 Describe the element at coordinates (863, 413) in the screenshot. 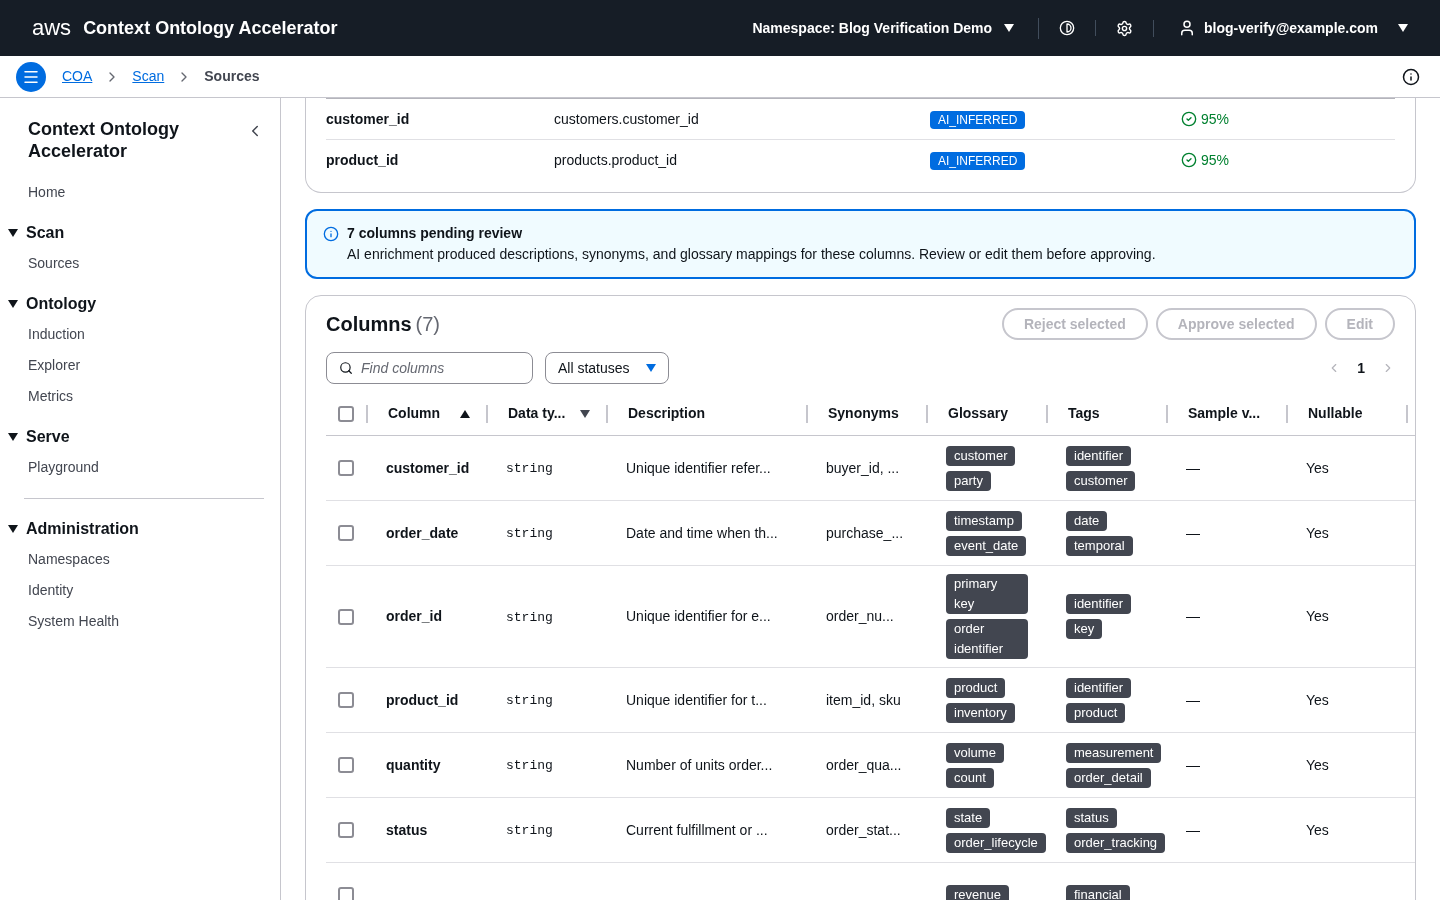

I see `column-header: Synonyms` at that location.